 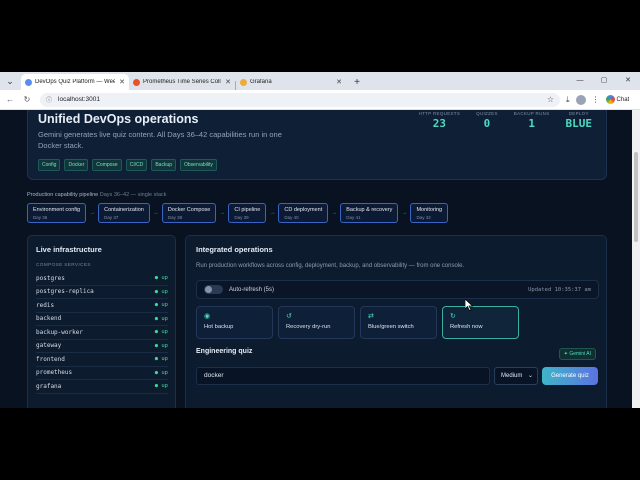 I want to click on address-bar-row: ← ↻ ⓘ localhost:3001 ☆ ⤓ ⋮ Chat, so click(x=320, y=100).